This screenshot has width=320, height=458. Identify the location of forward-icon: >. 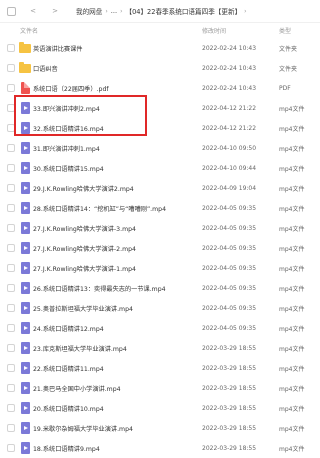
(55, 11).